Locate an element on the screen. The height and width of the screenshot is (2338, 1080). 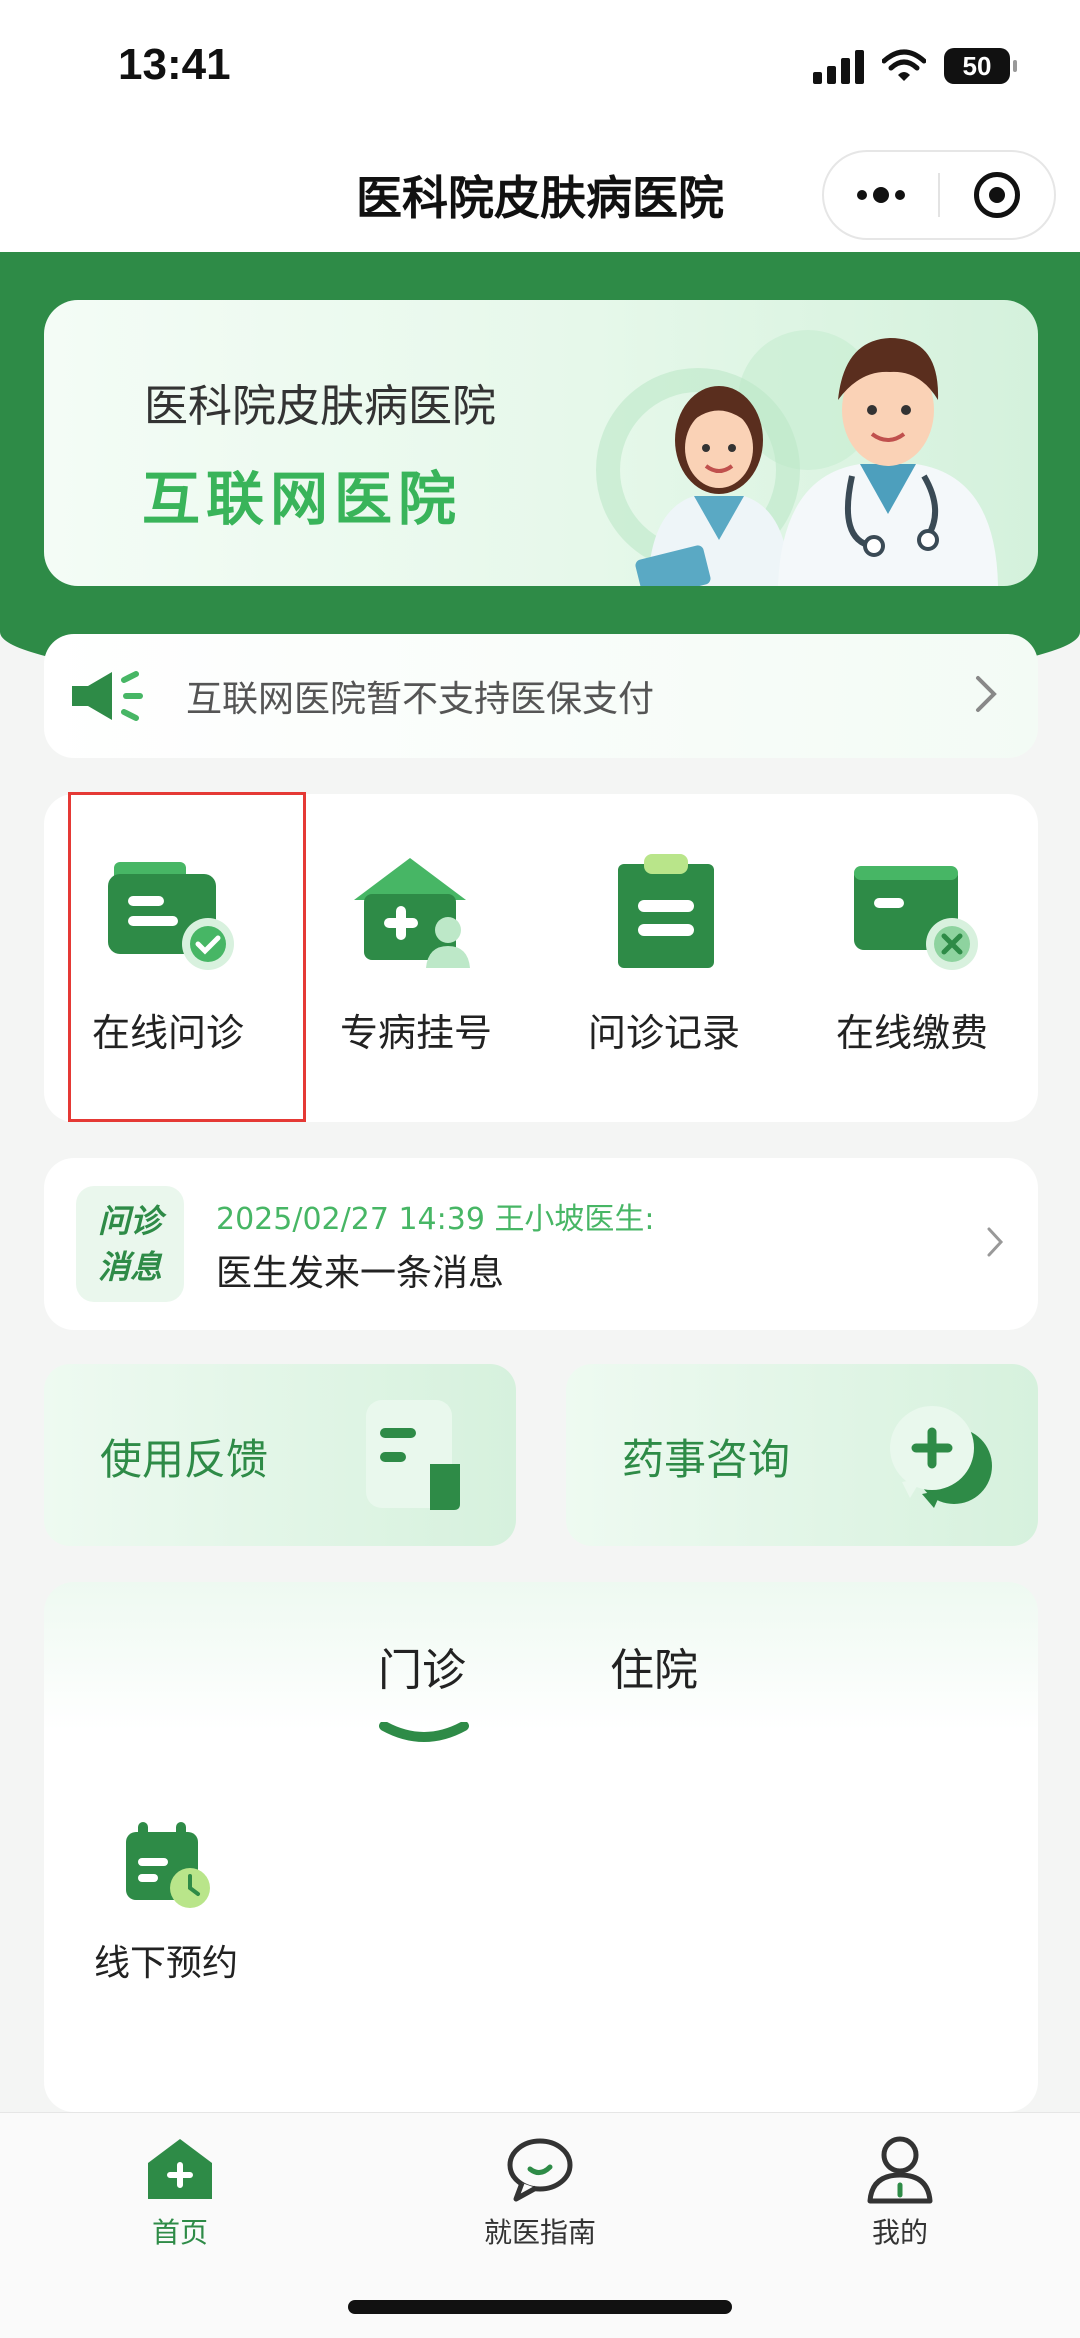
tab-home-label: 首页 is located at coordinates (179, 2232).